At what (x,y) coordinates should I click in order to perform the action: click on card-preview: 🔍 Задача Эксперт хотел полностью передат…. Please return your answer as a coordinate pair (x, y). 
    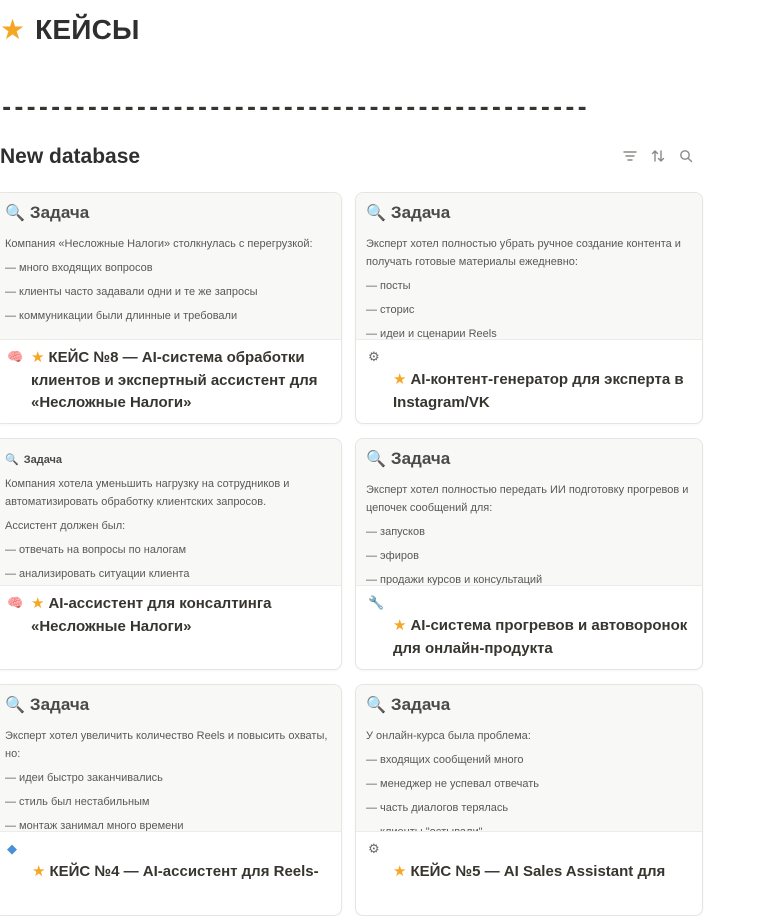
    Looking at the image, I should click on (529, 512).